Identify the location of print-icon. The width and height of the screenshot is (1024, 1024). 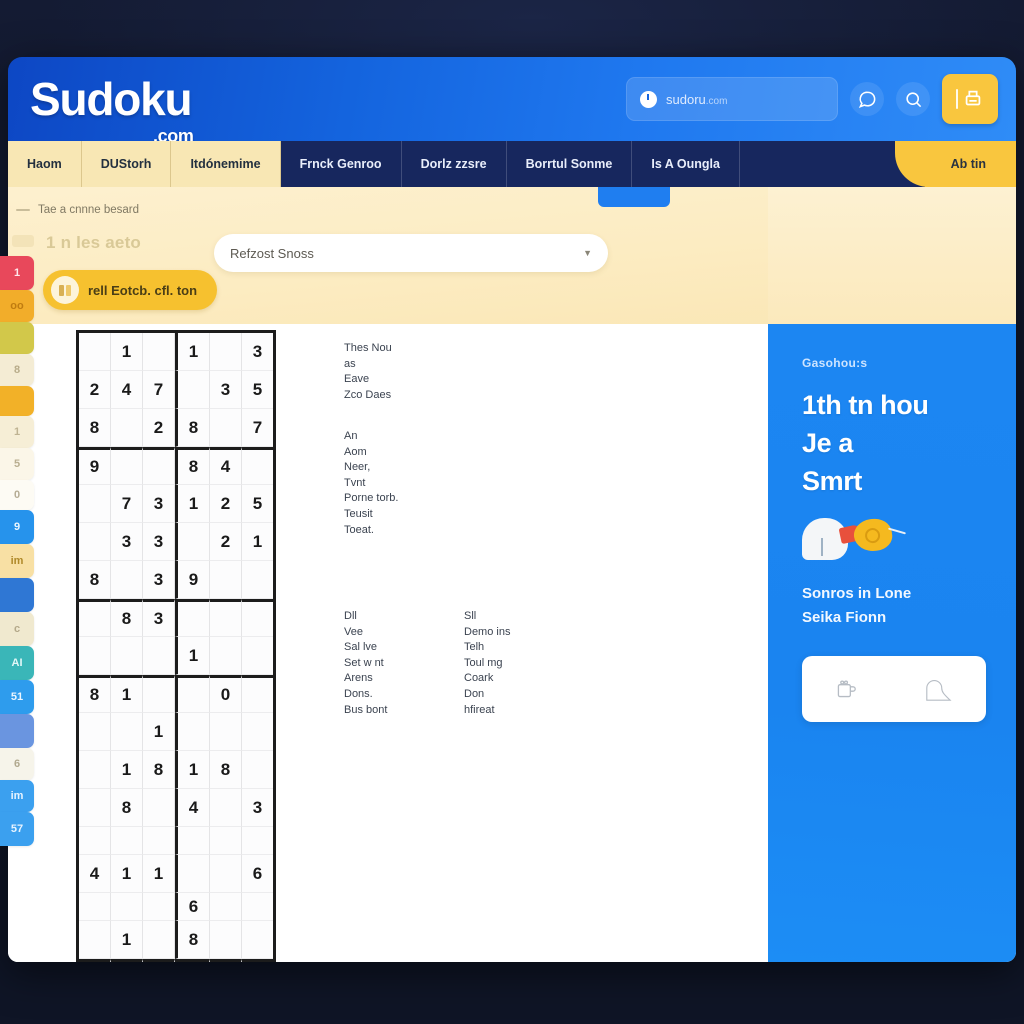
(970, 99).